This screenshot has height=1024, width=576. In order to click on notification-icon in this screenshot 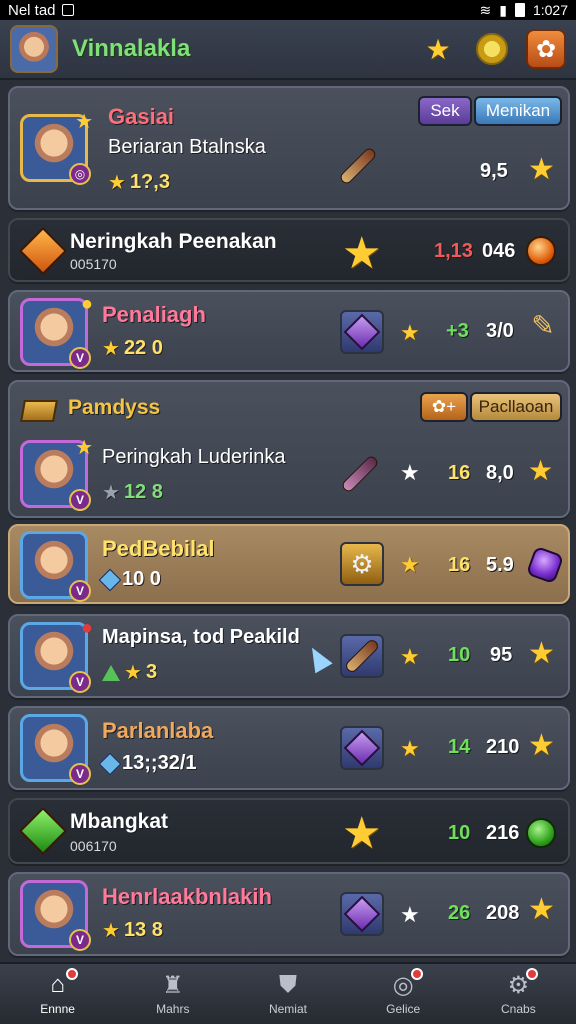, I will do `click(67, 10)`.